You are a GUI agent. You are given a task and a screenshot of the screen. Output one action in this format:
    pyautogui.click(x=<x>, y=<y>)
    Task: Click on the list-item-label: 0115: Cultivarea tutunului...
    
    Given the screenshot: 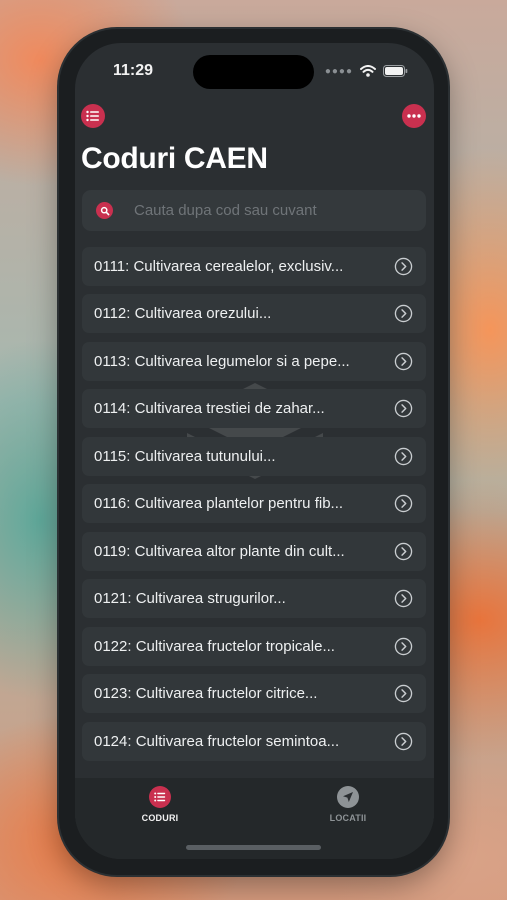 What is the action you would take?
    pyautogui.click(x=185, y=456)
    